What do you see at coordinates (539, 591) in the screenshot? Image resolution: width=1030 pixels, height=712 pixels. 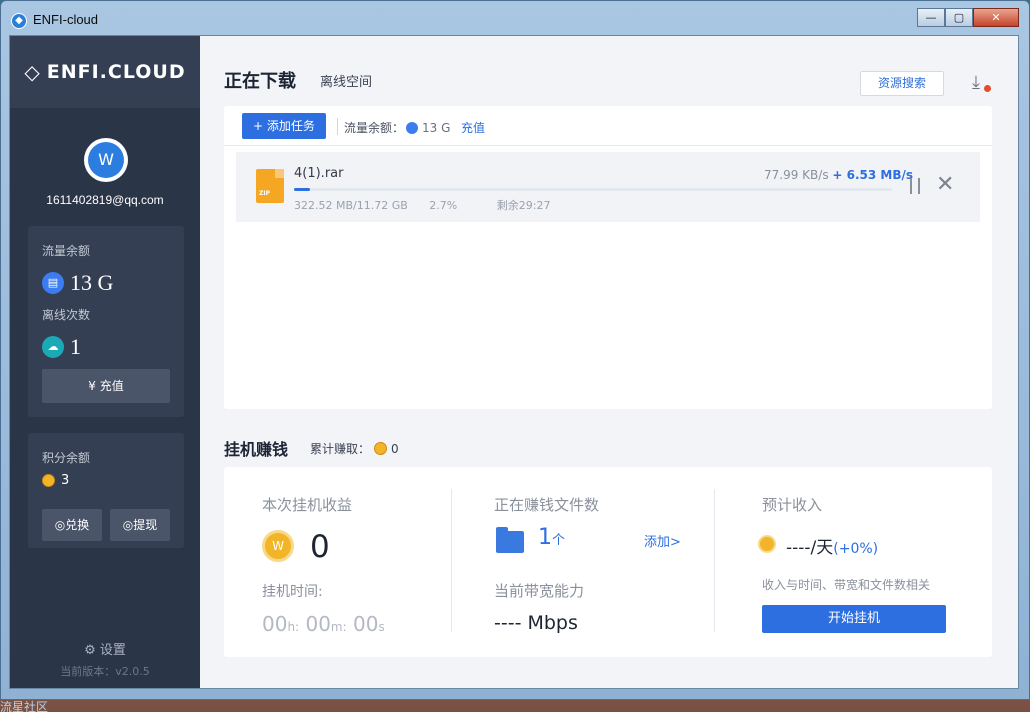 I see `bandwidth-label: 当前带宽能力` at bounding box center [539, 591].